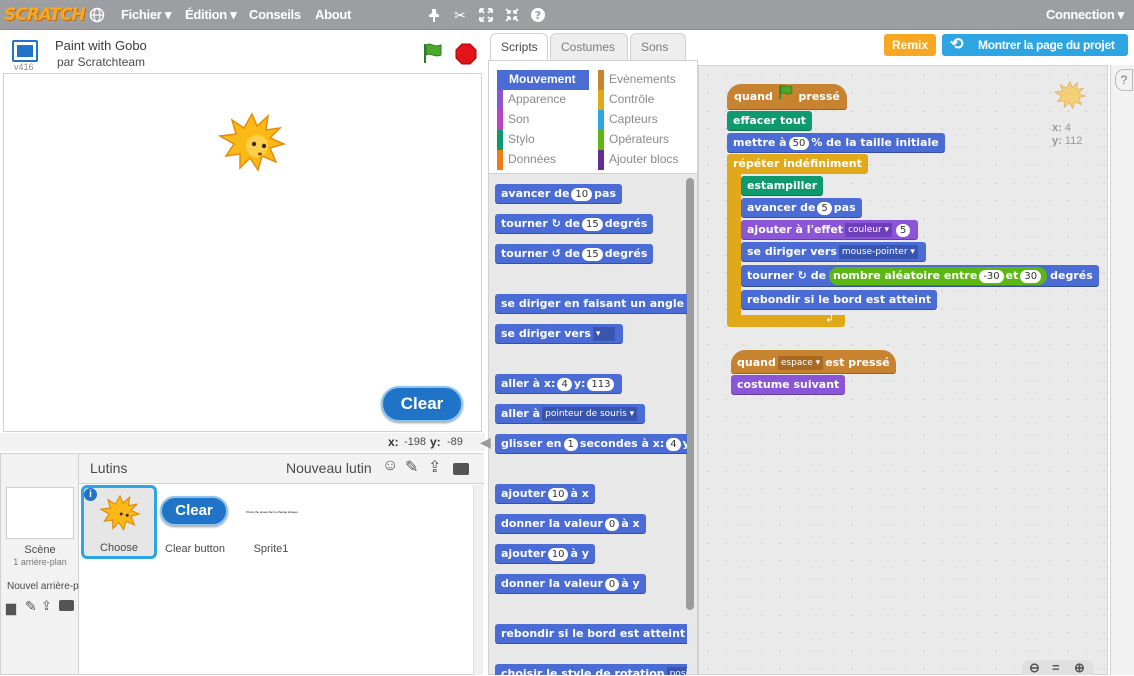 The width and height of the screenshot is (1134, 676). Describe the element at coordinates (1085, 15) in the screenshot. I see `connection-menu: Connection ▾` at that location.